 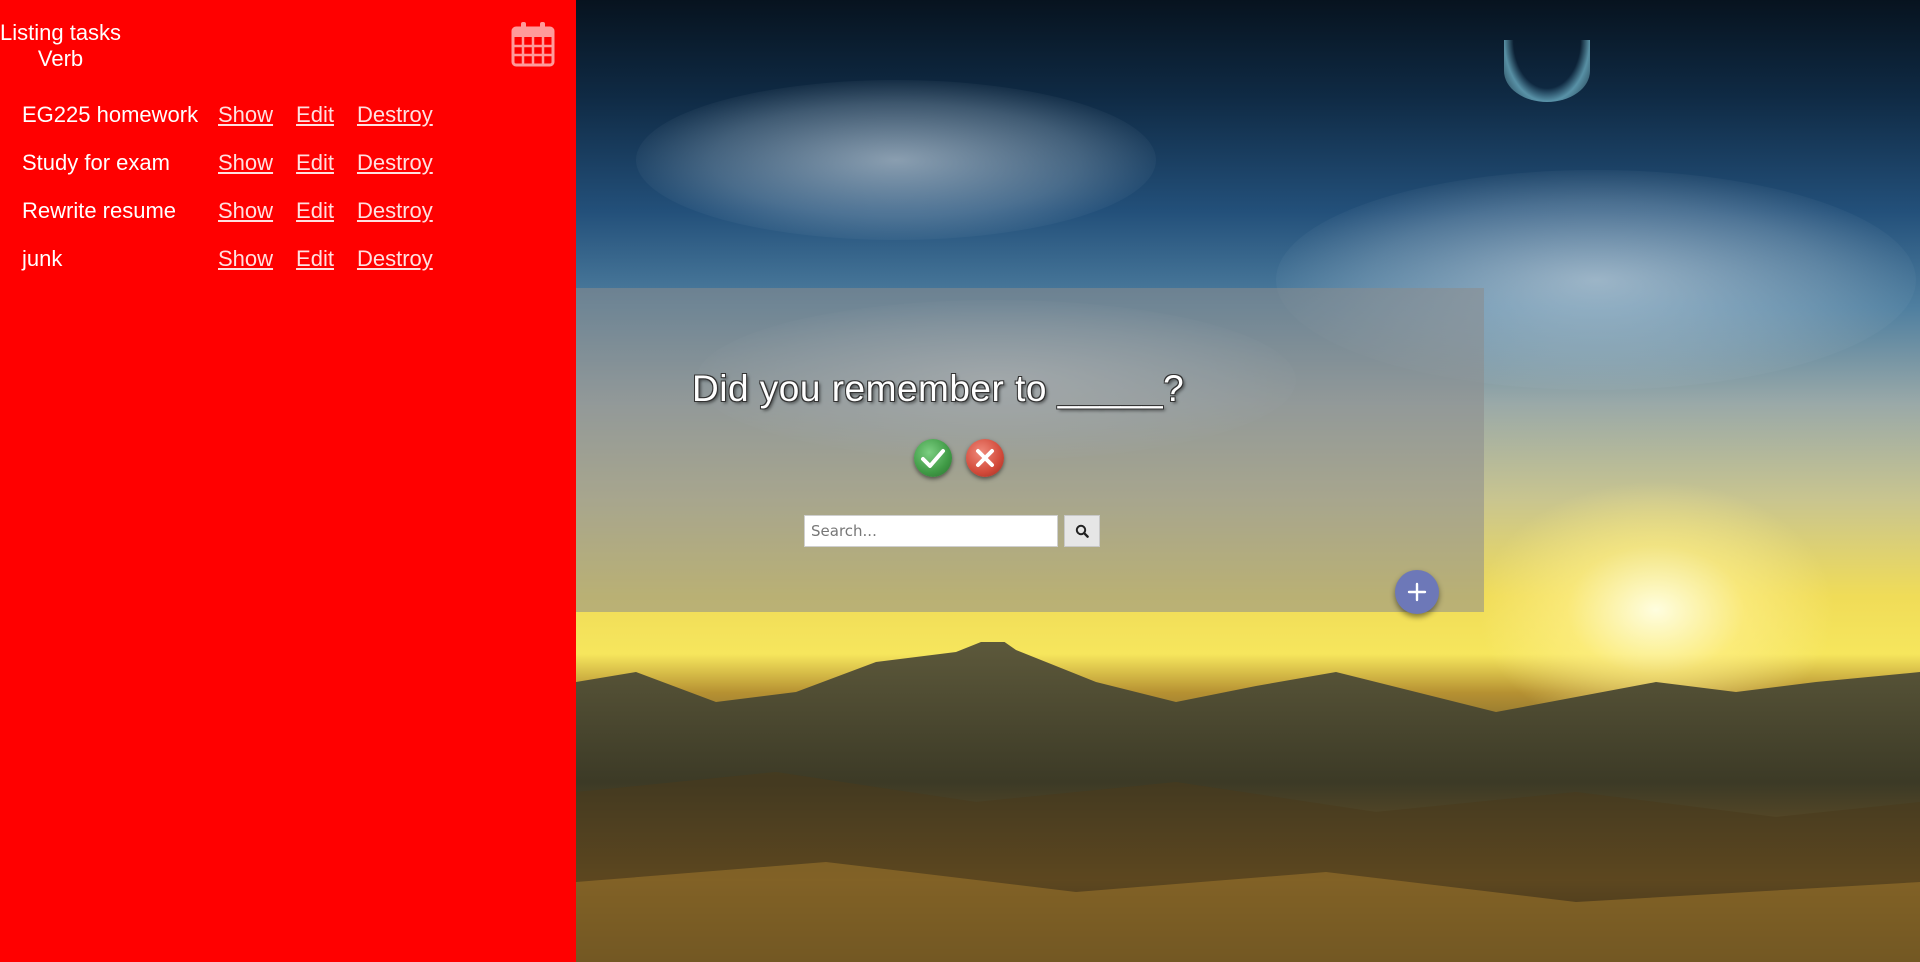 What do you see at coordinates (96, 162) in the screenshot?
I see `task-name: Study for exam` at bounding box center [96, 162].